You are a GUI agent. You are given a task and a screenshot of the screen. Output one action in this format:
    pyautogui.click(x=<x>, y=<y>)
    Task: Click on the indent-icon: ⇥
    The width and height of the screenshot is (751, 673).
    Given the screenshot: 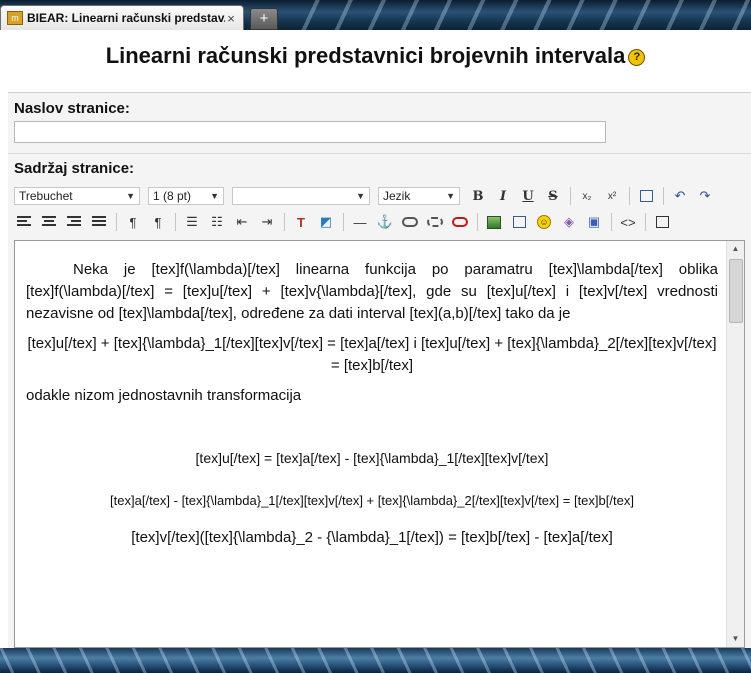 What is the action you would take?
    pyautogui.click(x=267, y=221)
    